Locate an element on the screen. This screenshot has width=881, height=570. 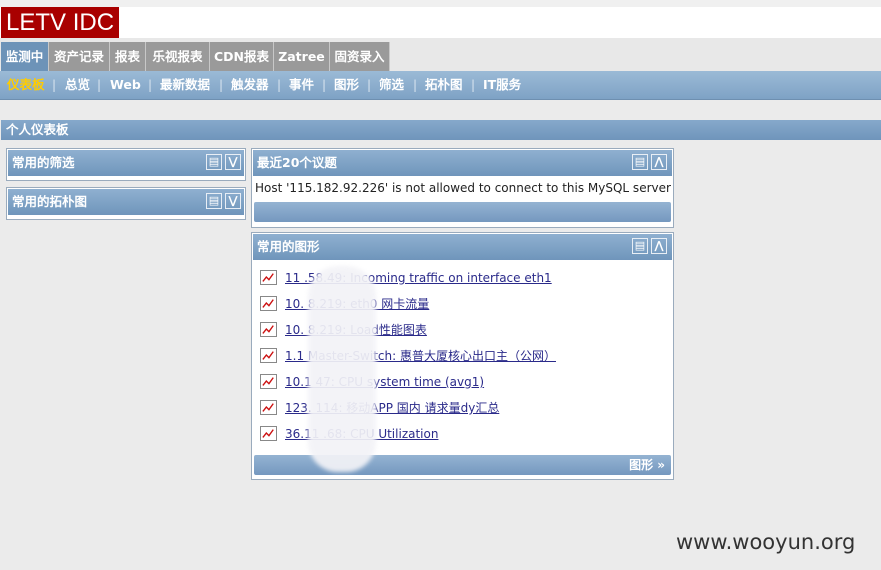
sub-menu-it-services: IT服务 is located at coordinates (502, 85).